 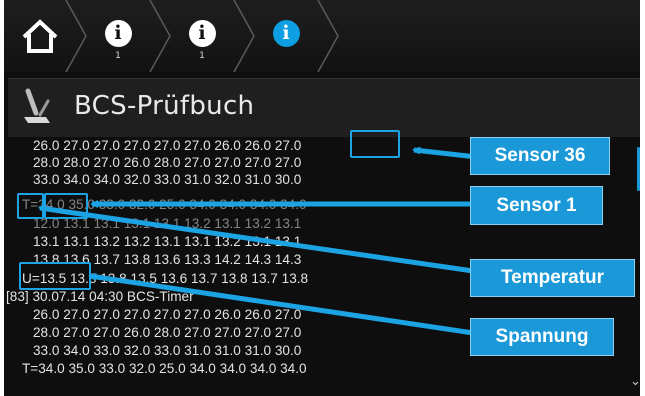 I want to click on breadcrumb-info-2: i 1, so click(x=202, y=36).